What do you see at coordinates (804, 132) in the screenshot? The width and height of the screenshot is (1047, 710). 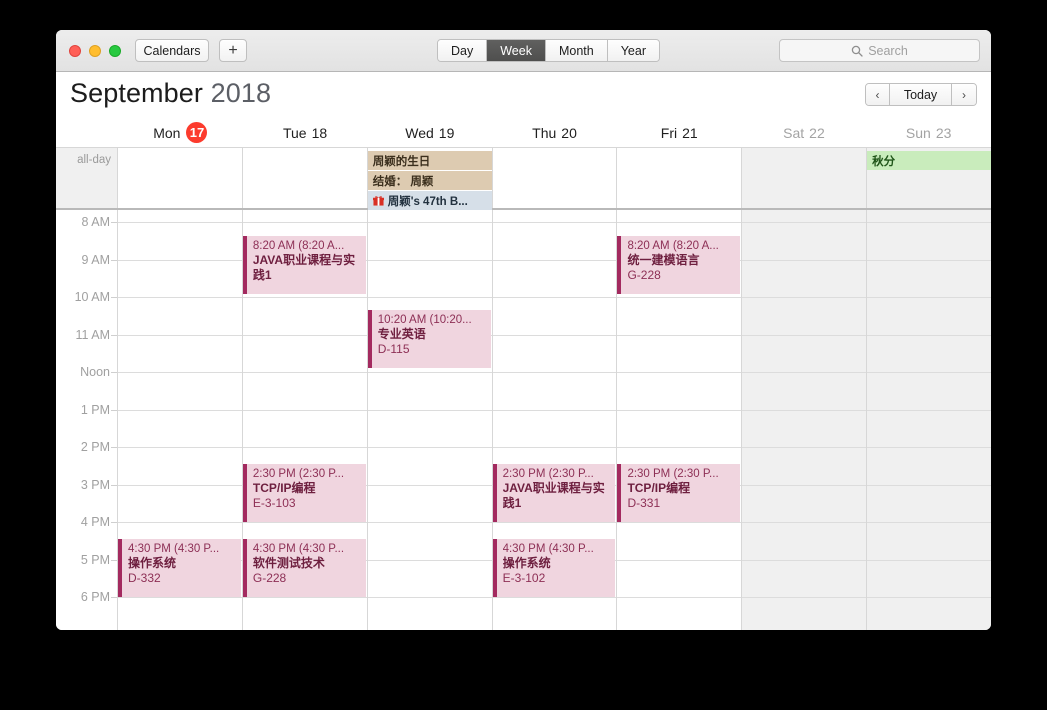 I see `day-header-sat: Sat 22` at bounding box center [804, 132].